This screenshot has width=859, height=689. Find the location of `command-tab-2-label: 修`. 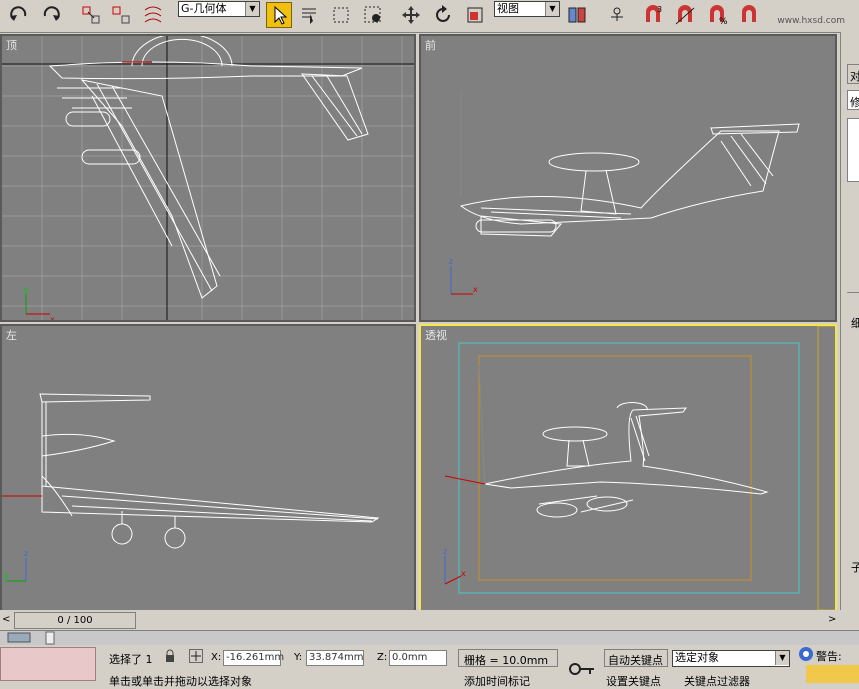

command-tab-2-label: 修 is located at coordinates (854, 102).